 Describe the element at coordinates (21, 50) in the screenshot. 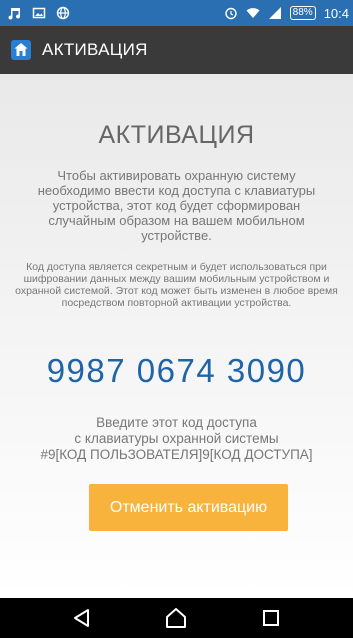

I see `house-shield-icon` at that location.